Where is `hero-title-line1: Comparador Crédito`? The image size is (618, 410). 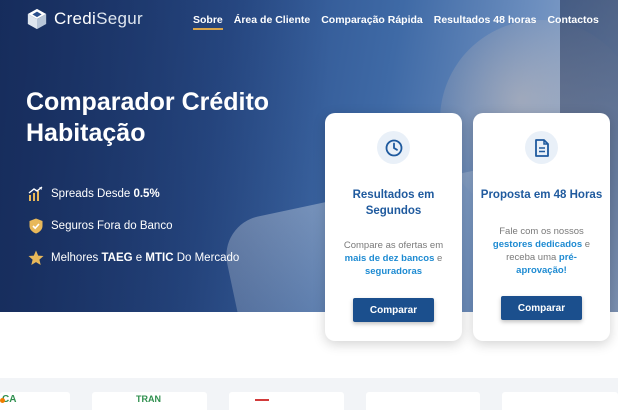
hero-title-line1: Comparador Crédito is located at coordinates (148, 102).